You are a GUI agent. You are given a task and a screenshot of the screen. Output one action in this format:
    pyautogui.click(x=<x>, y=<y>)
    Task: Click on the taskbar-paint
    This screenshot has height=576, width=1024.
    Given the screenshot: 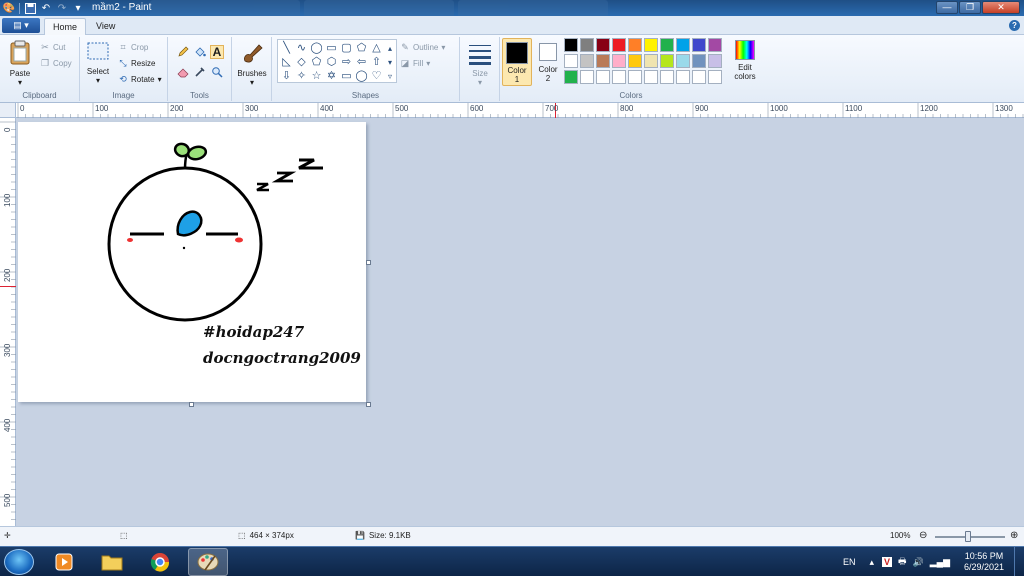 What is the action you would take?
    pyautogui.click(x=208, y=562)
    